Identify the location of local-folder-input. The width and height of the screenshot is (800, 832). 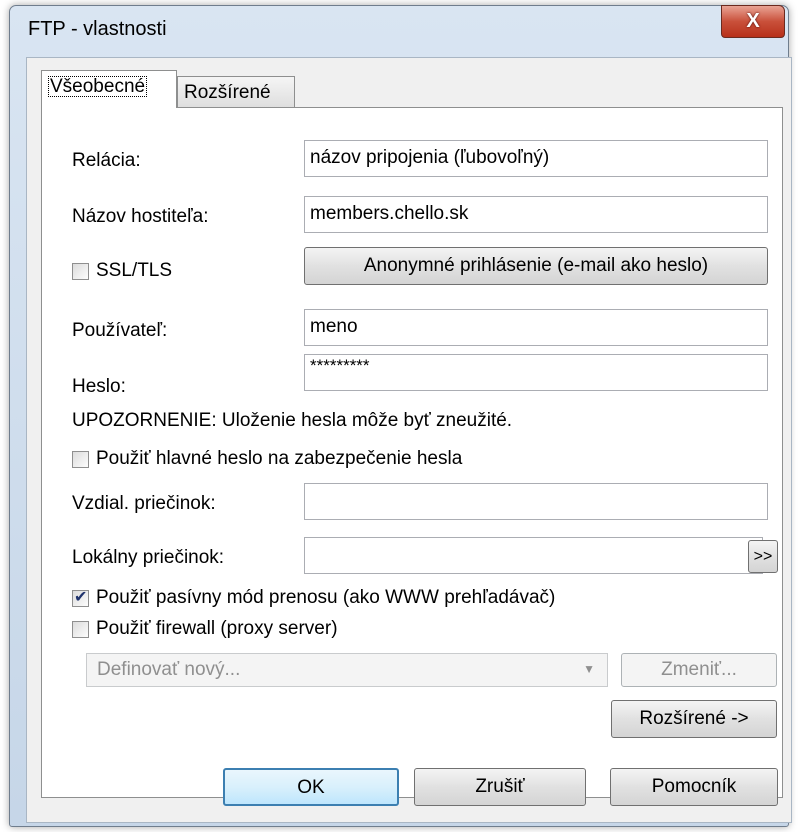
(533, 555).